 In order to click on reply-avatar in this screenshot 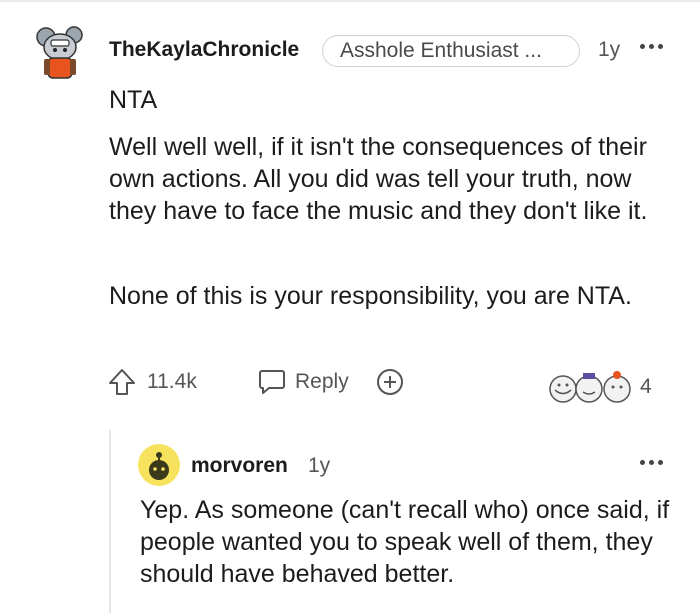, I will do `click(159, 465)`.